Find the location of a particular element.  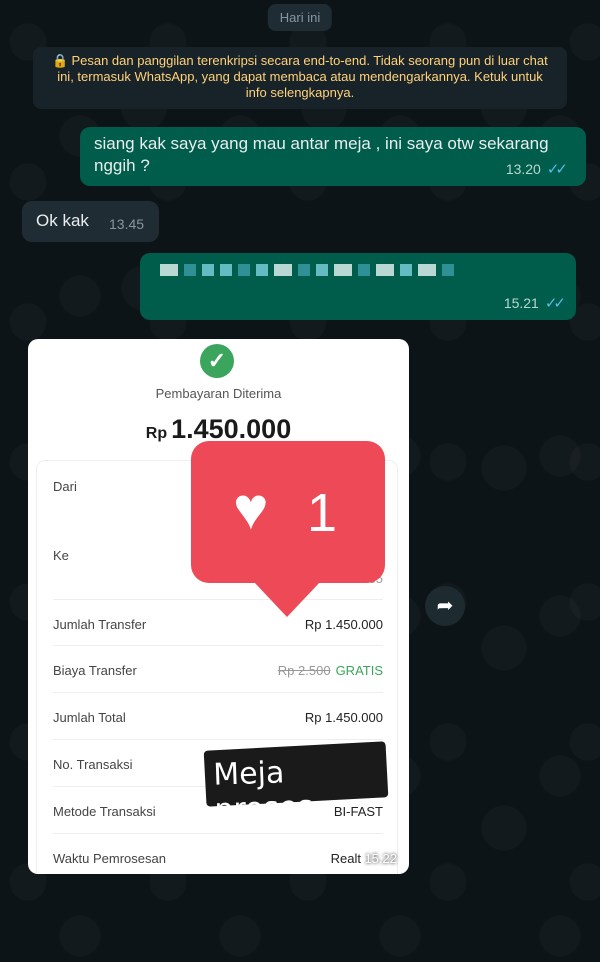

message-time: 15.22 is located at coordinates (380, 858).